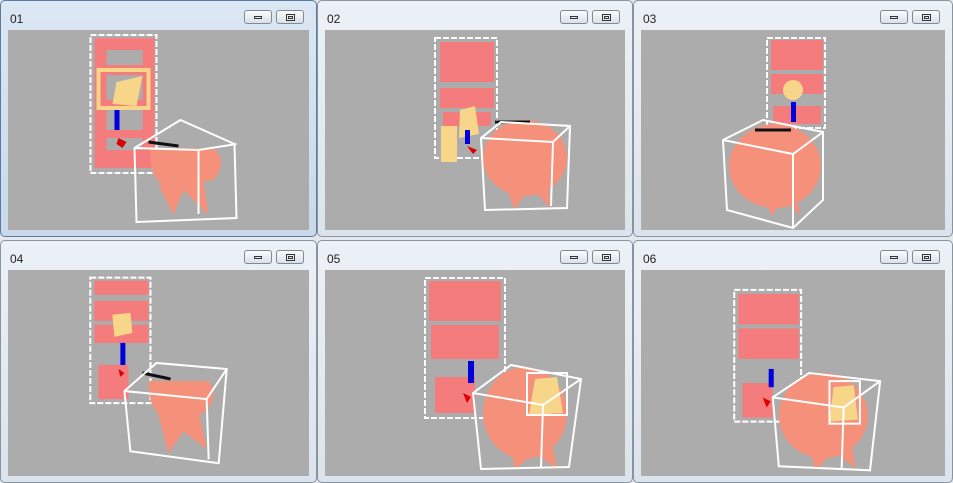 The image size is (953, 483). I want to click on bookshelf, so click(120, 340).